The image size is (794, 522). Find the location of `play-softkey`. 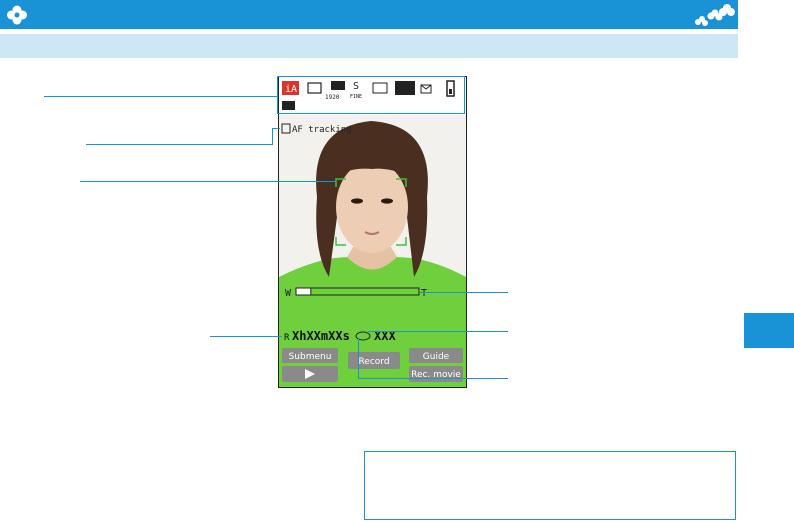

play-softkey is located at coordinates (310, 374).